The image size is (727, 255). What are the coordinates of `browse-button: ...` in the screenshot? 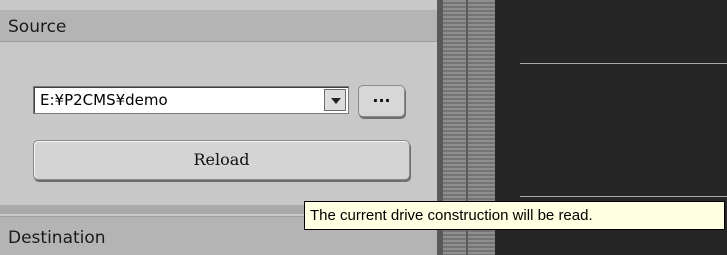 It's located at (381, 101).